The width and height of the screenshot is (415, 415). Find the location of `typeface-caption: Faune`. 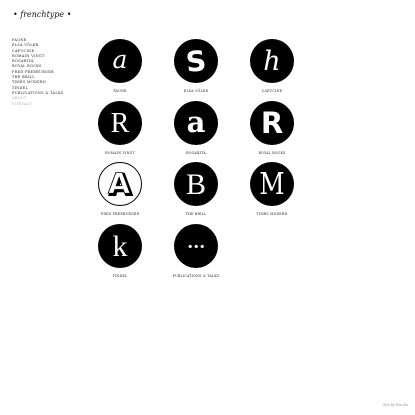

typeface-caption: Faune is located at coordinates (120, 91).